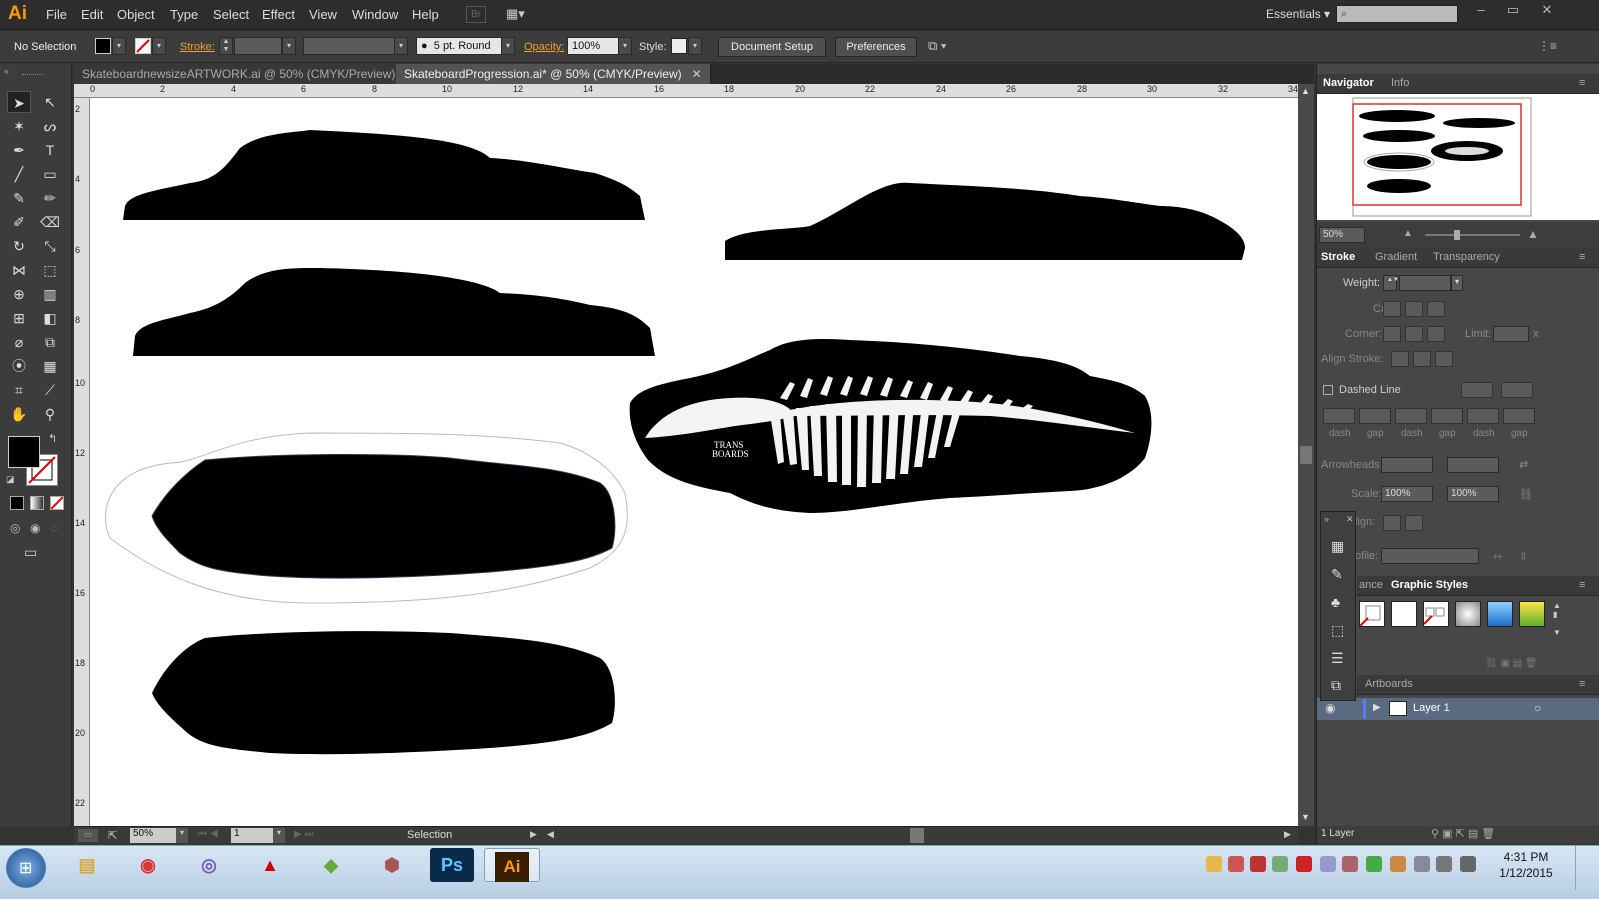 The width and height of the screenshot is (1599, 899). I want to click on mesh-tool-icon: ⊞, so click(19, 318).